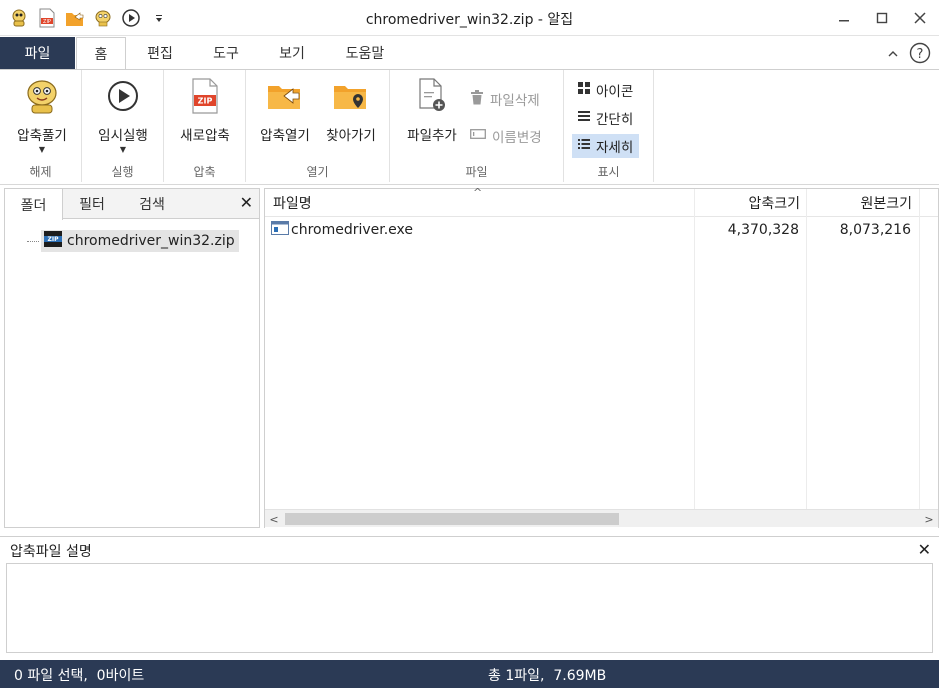  What do you see at coordinates (517, 138) in the screenshot?
I see `rename-label: 이름변경` at bounding box center [517, 138].